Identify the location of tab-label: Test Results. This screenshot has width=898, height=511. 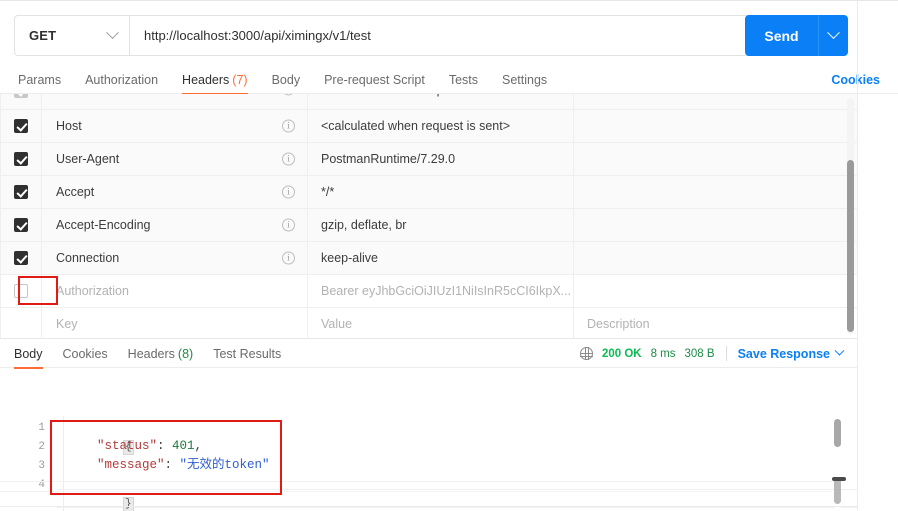
(247, 353).